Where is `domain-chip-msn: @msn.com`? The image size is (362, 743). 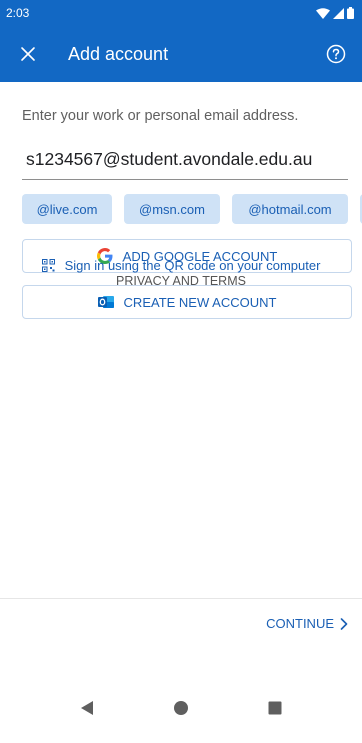 domain-chip-msn: @msn.com is located at coordinates (172, 209).